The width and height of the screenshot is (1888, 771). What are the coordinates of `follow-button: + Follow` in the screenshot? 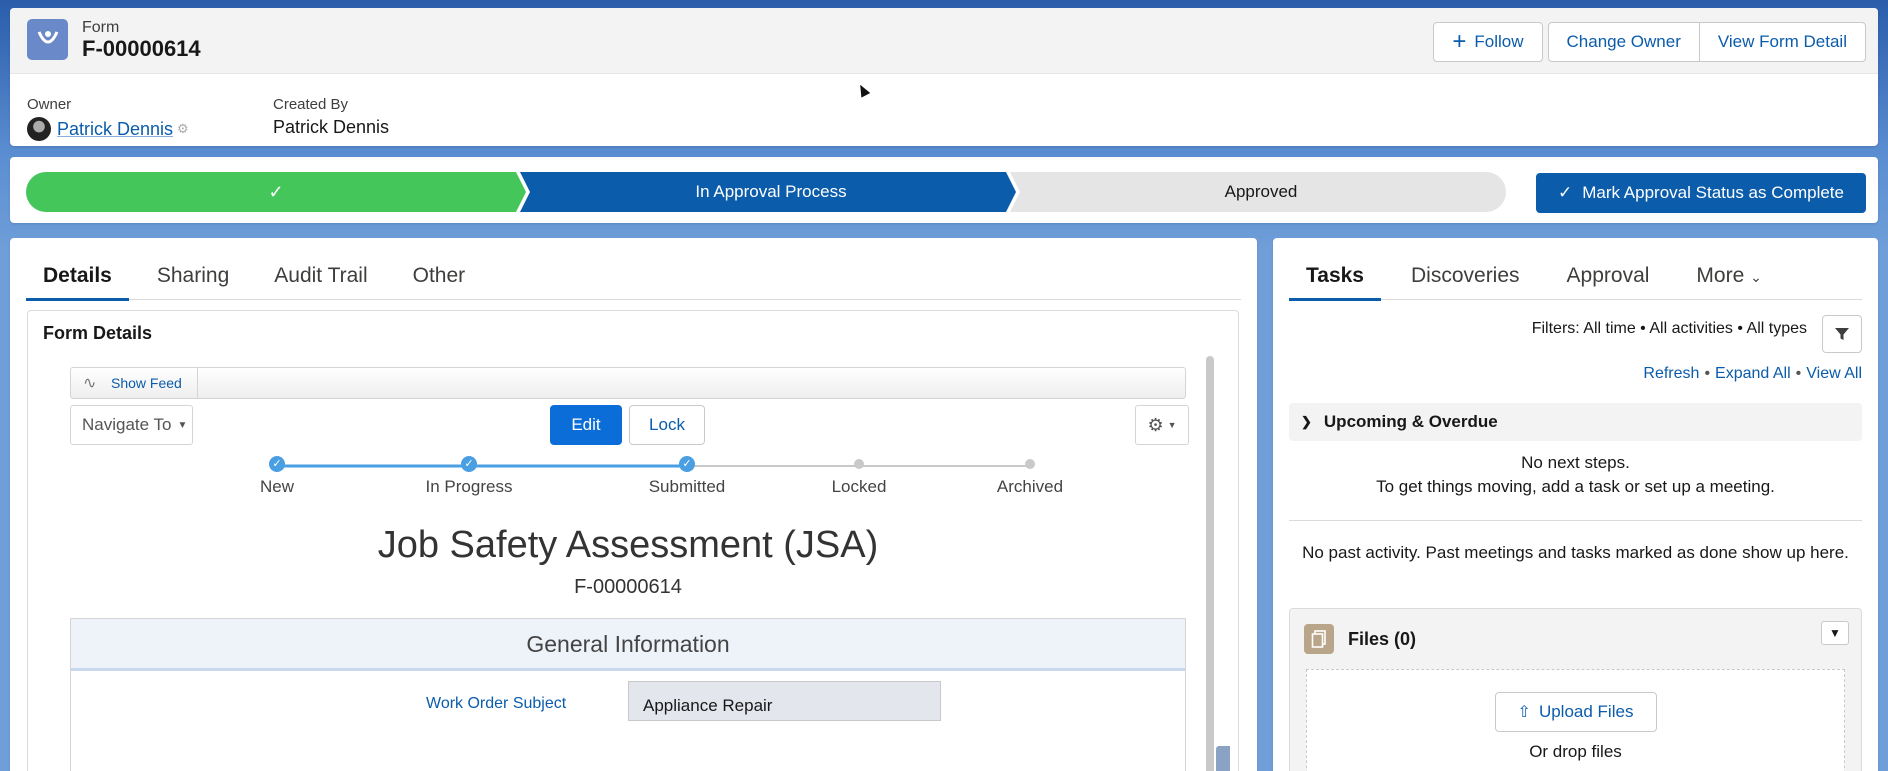 It's located at (1488, 42).